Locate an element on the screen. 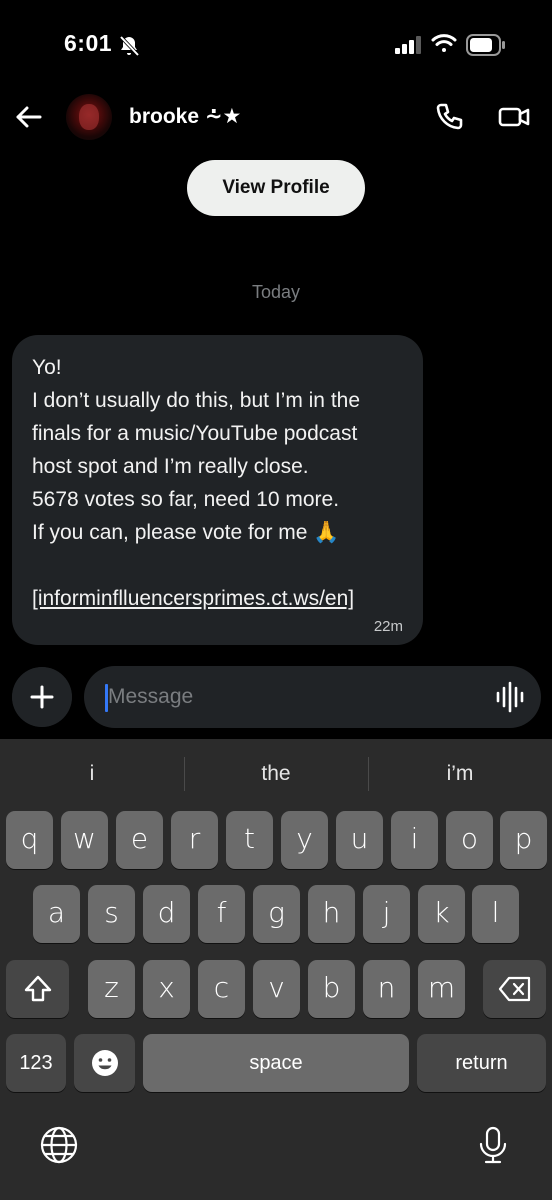 This screenshot has height=1200, width=552. message-line is located at coordinates (217, 565).